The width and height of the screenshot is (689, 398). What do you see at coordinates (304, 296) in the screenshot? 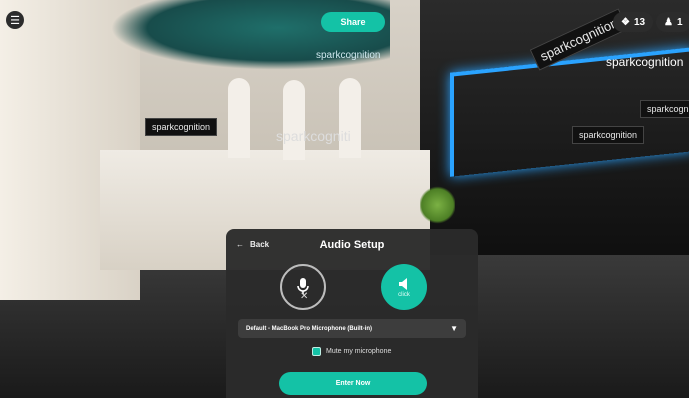
I see `close-icon: ✕` at bounding box center [304, 296].